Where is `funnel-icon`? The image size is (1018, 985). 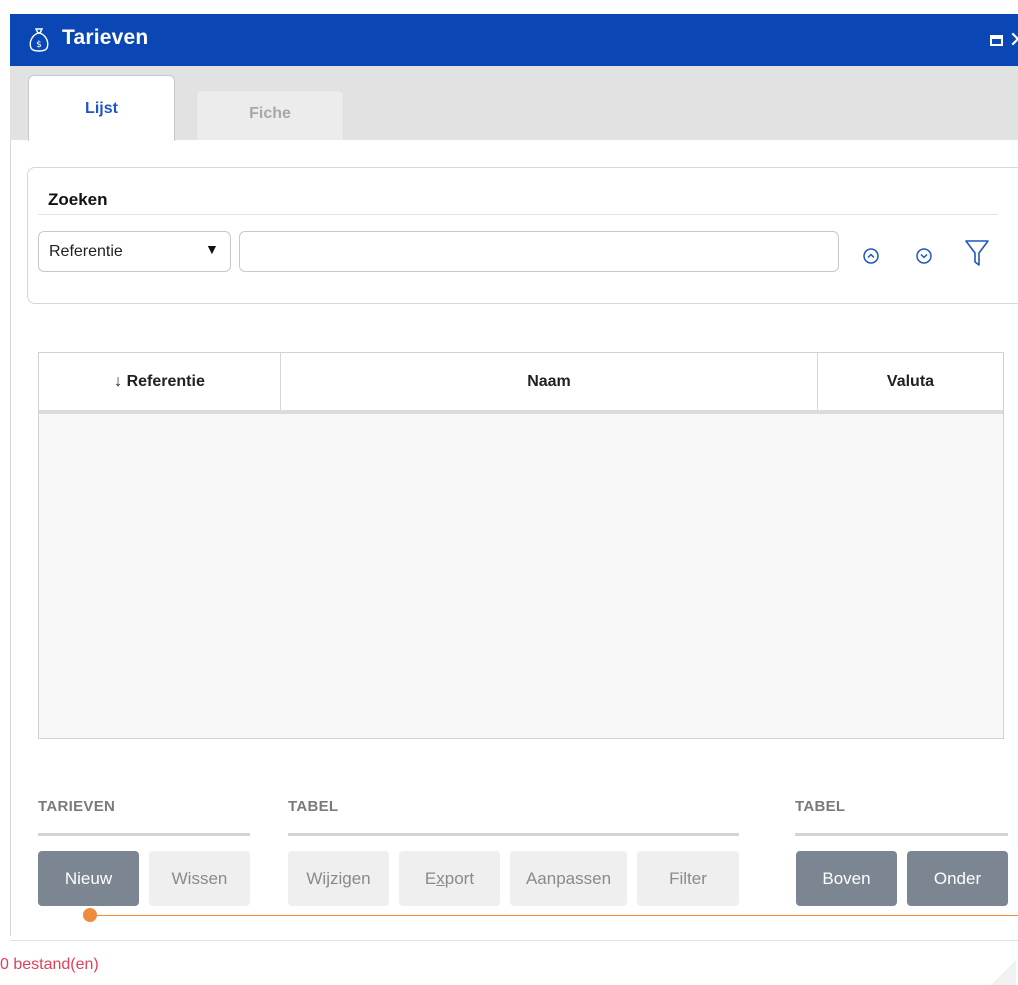
funnel-icon is located at coordinates (977, 253).